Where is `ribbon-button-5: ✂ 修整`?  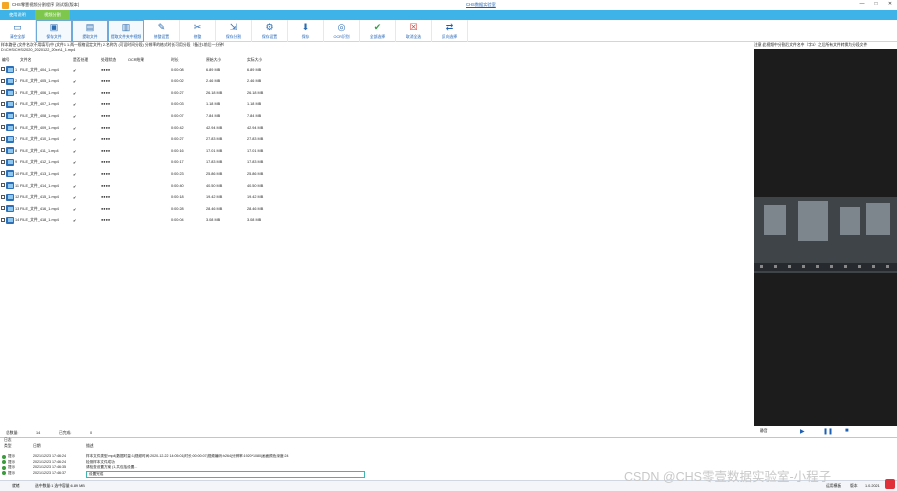
ribbon-button-5: ✂ 修整 is located at coordinates (198, 31).